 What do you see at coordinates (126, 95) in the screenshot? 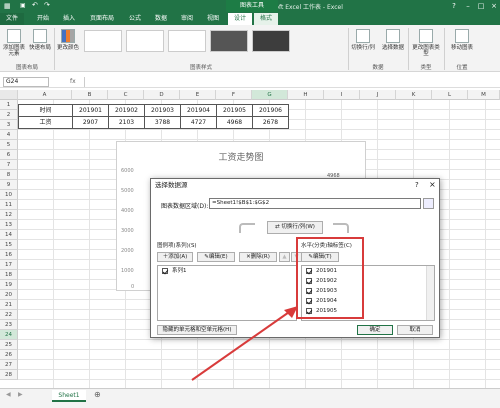
I see `column-header: C` at bounding box center [126, 95].